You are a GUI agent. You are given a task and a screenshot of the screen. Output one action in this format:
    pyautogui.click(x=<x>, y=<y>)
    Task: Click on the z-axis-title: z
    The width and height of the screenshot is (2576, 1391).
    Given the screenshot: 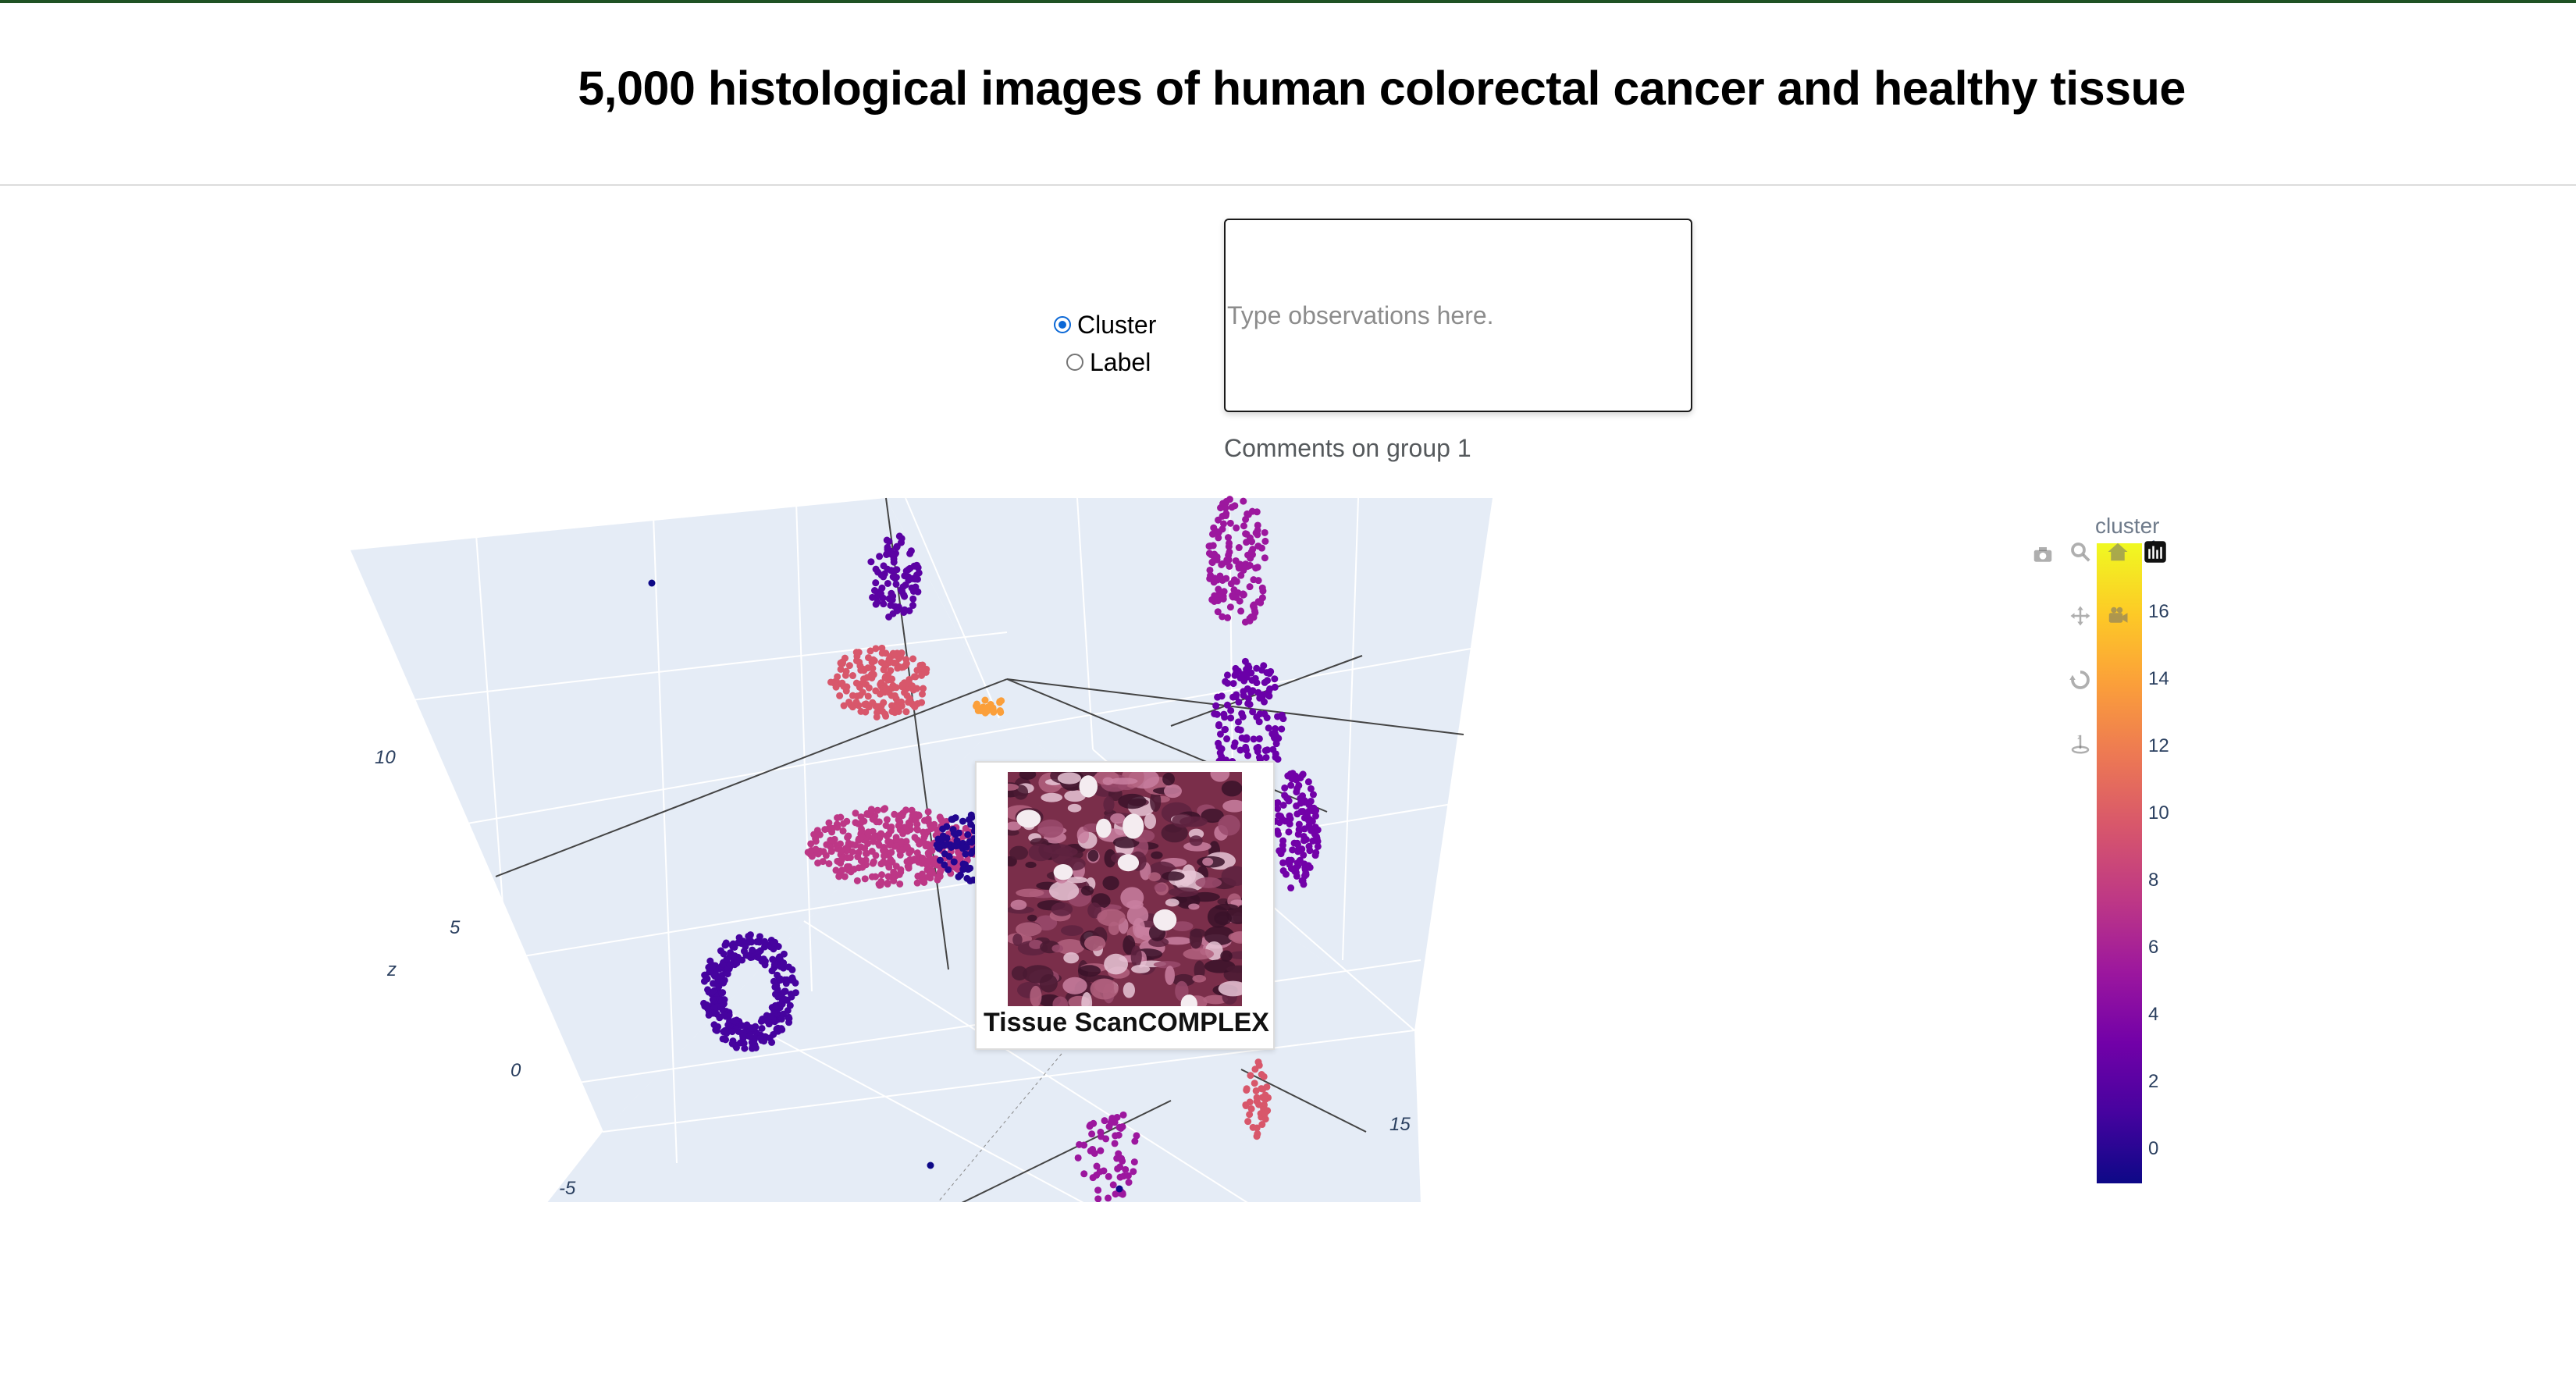 What is the action you would take?
    pyautogui.click(x=391, y=970)
    